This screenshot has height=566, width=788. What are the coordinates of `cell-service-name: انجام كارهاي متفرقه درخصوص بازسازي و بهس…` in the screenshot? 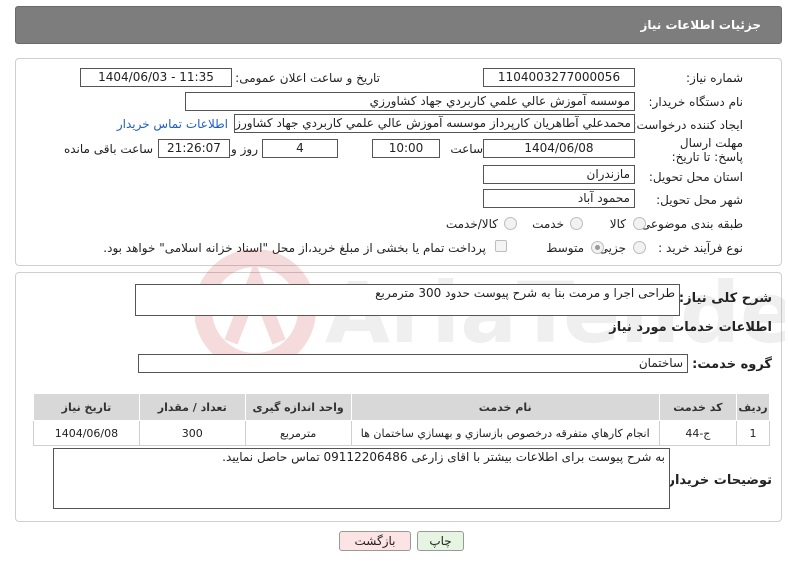 It's located at (505, 433).